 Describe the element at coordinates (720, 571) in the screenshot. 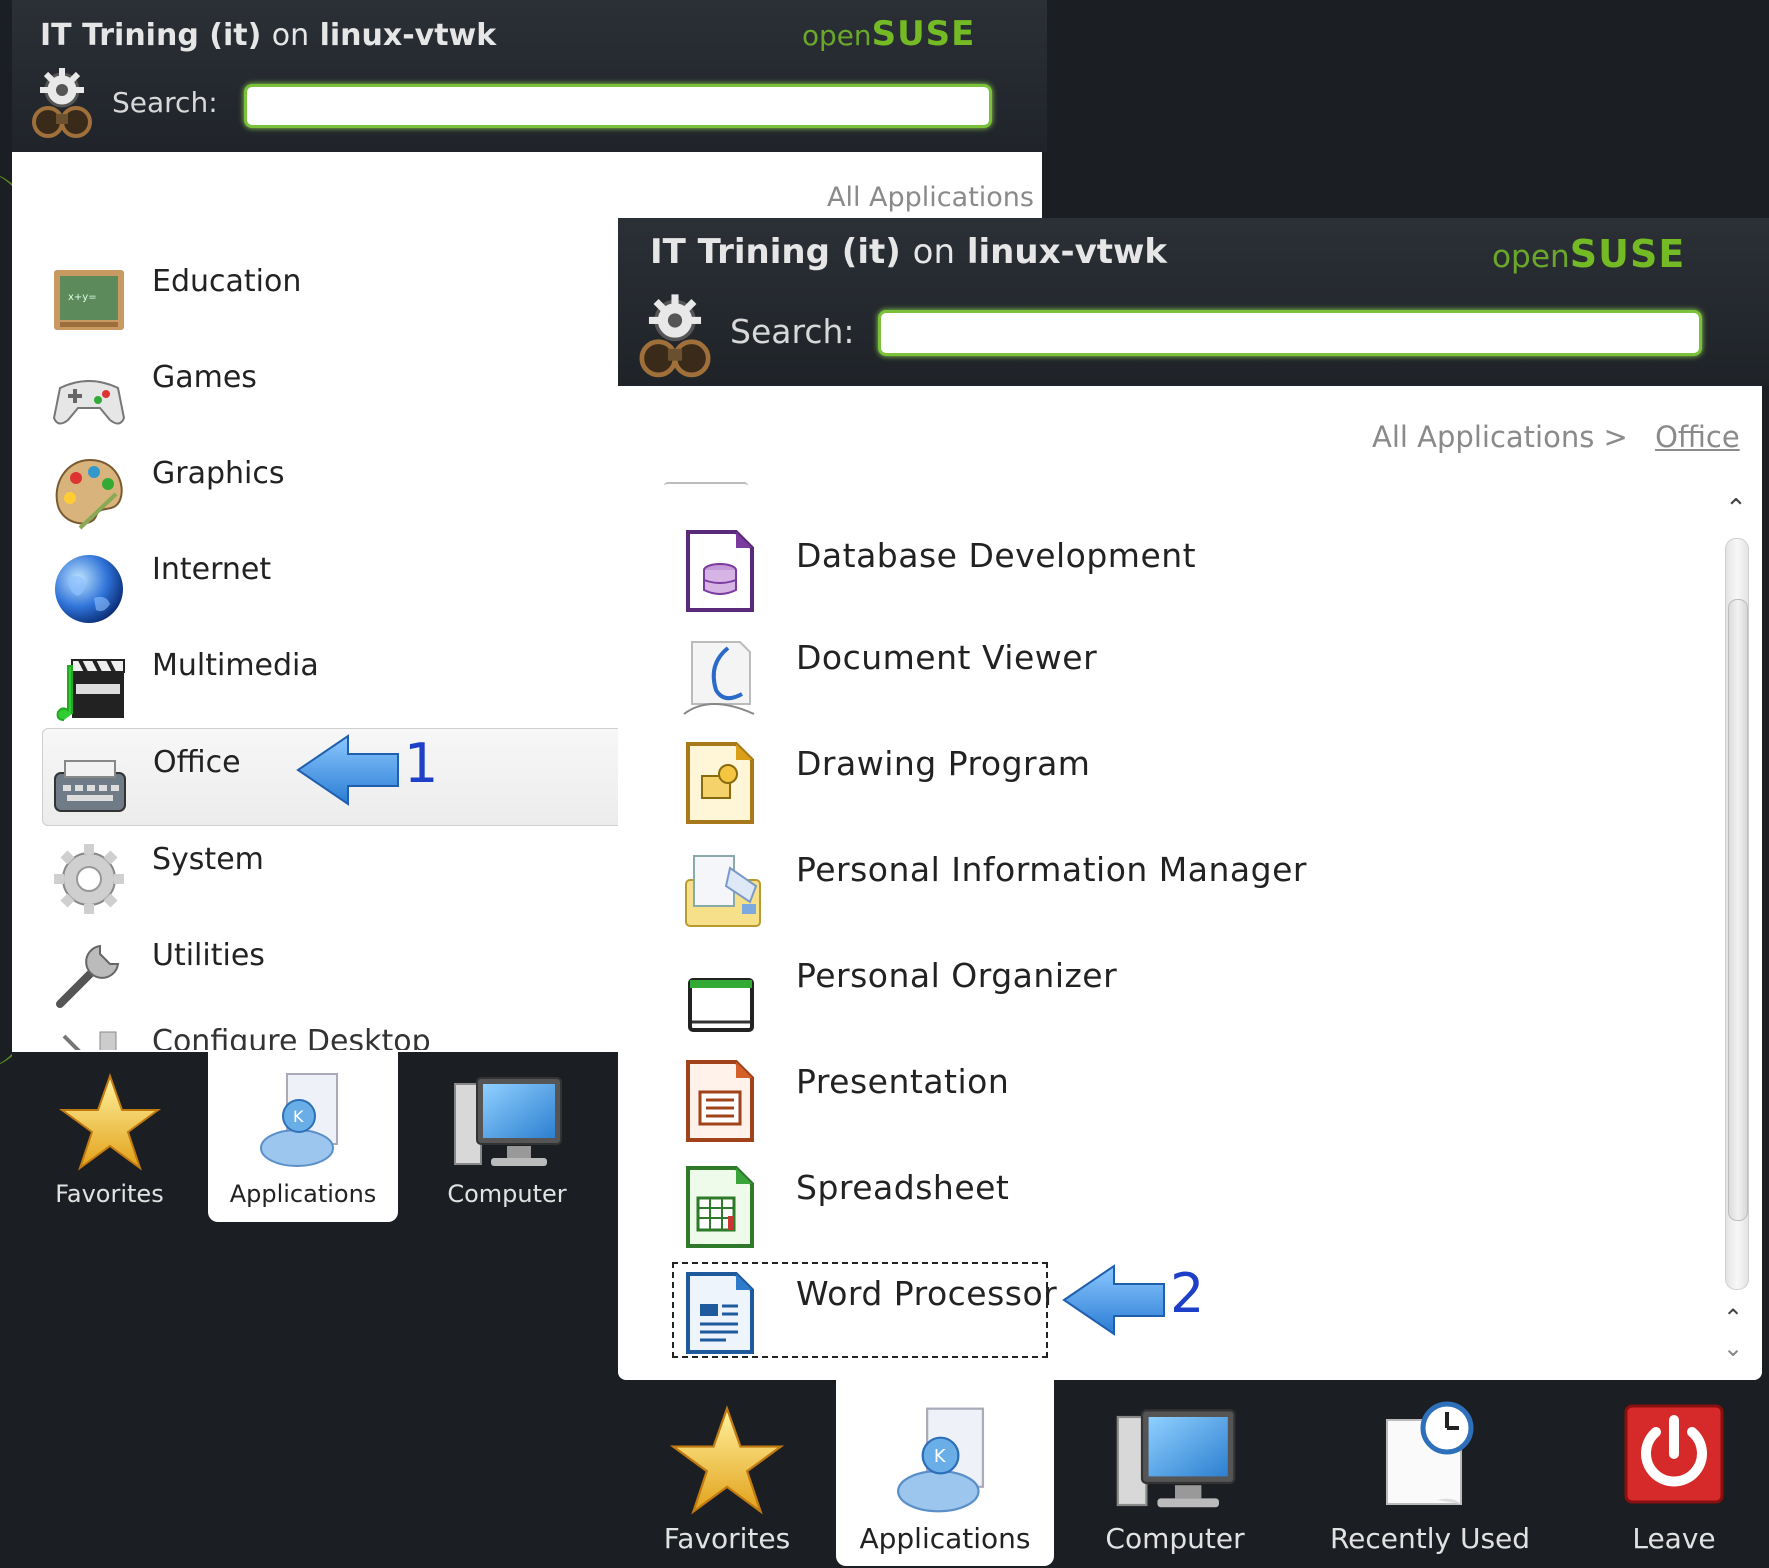

I see `database-icon` at that location.